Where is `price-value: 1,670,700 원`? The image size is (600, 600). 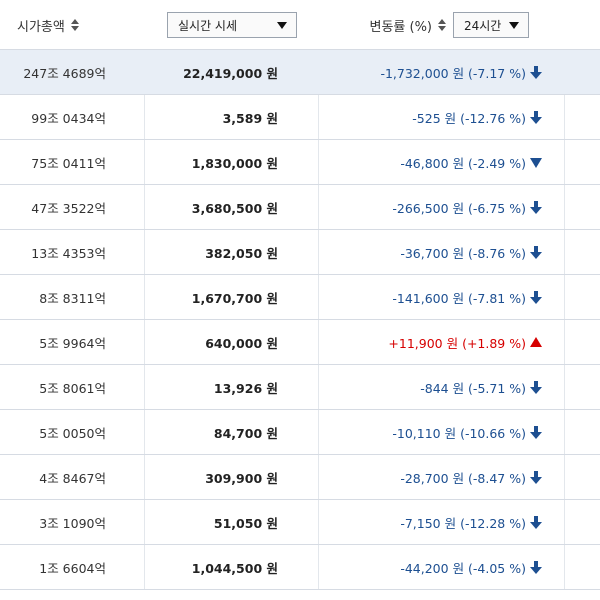 price-value: 1,670,700 원 is located at coordinates (234, 298).